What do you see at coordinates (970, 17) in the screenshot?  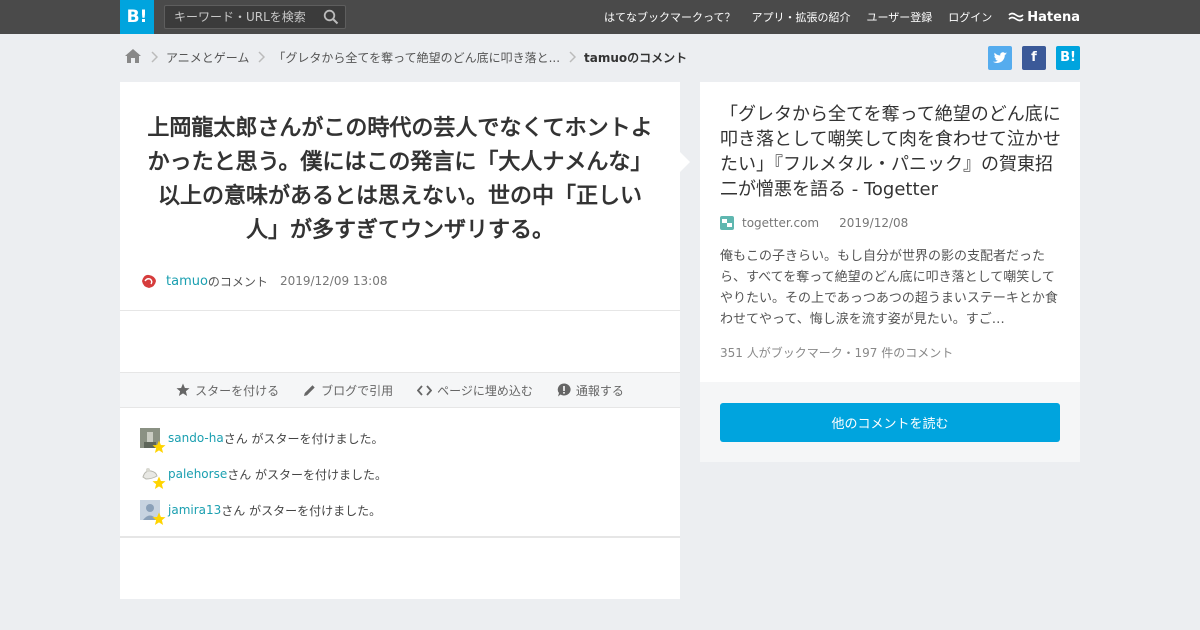 I see `nav-login: ログイン` at bounding box center [970, 17].